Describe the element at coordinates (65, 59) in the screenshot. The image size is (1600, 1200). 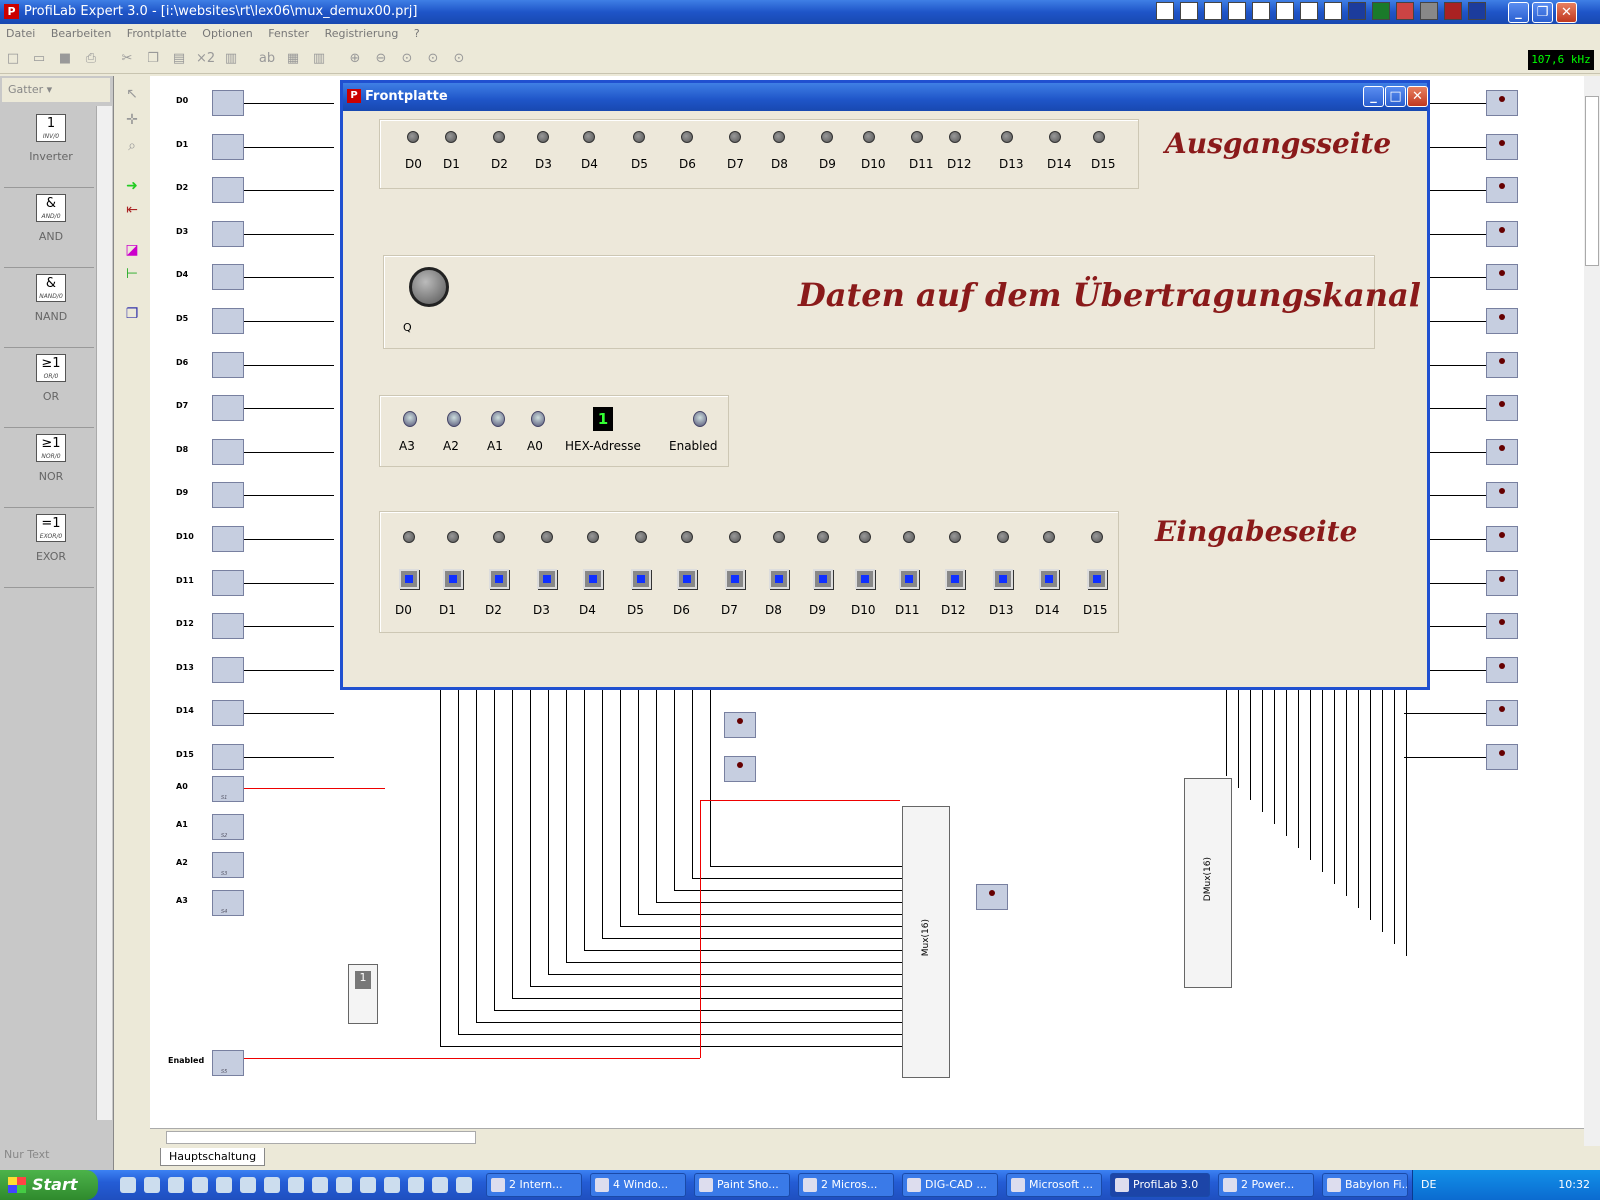
I see `save-icon: ■` at that location.